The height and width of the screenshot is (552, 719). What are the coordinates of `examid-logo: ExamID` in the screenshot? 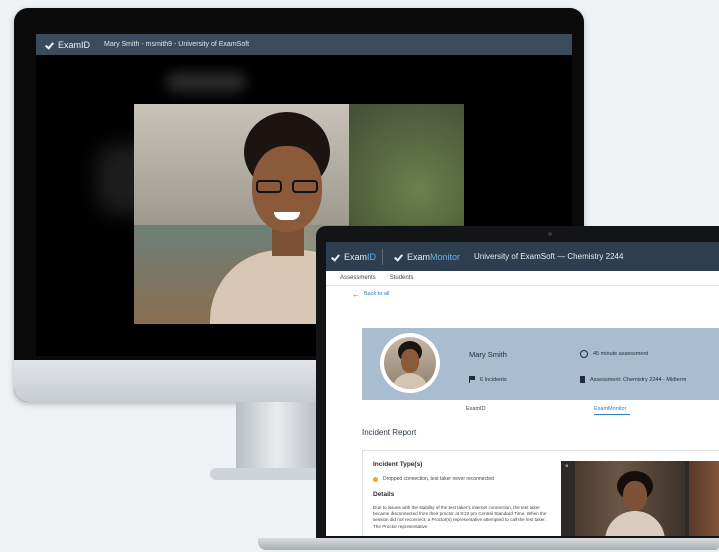 It's located at (68, 45).